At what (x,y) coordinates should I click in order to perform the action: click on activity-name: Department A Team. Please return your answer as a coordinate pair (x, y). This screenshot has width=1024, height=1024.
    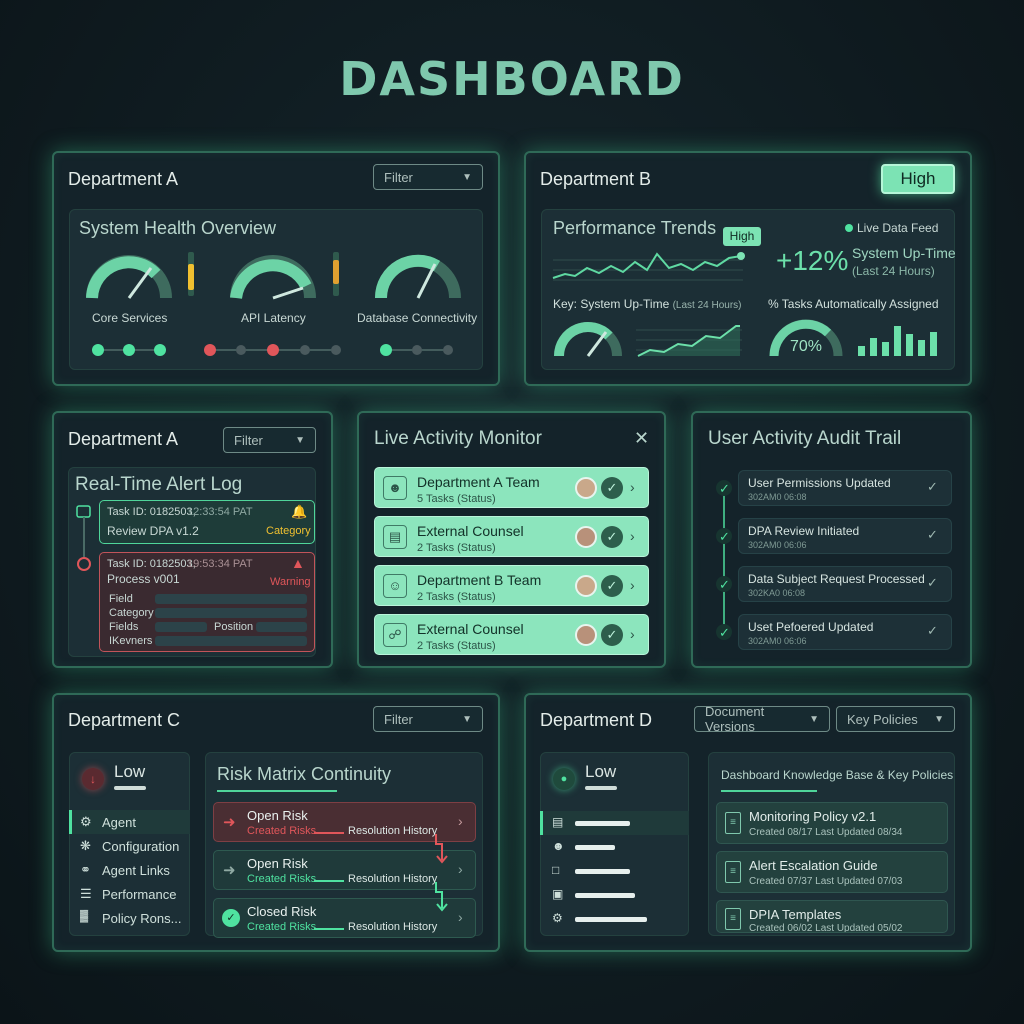
    Looking at the image, I should click on (478, 482).